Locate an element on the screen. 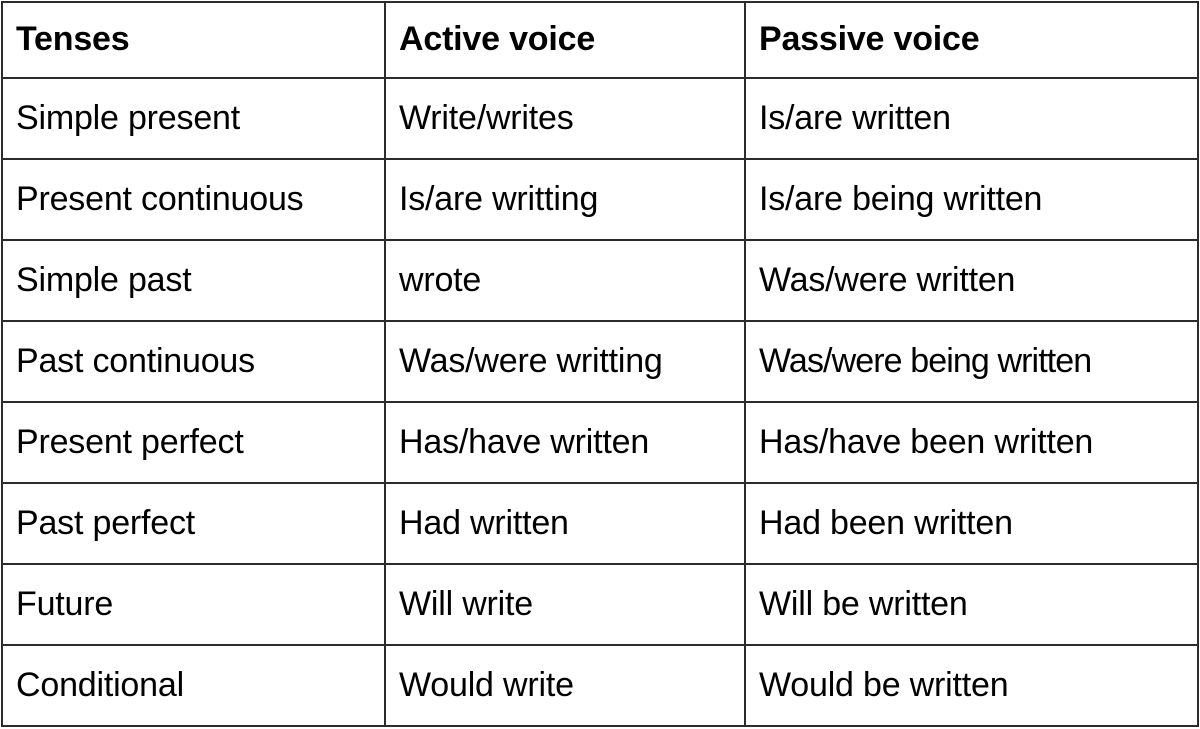 This screenshot has height=729, width=1200. cell-passive-voice: Will be written is located at coordinates (971, 604).